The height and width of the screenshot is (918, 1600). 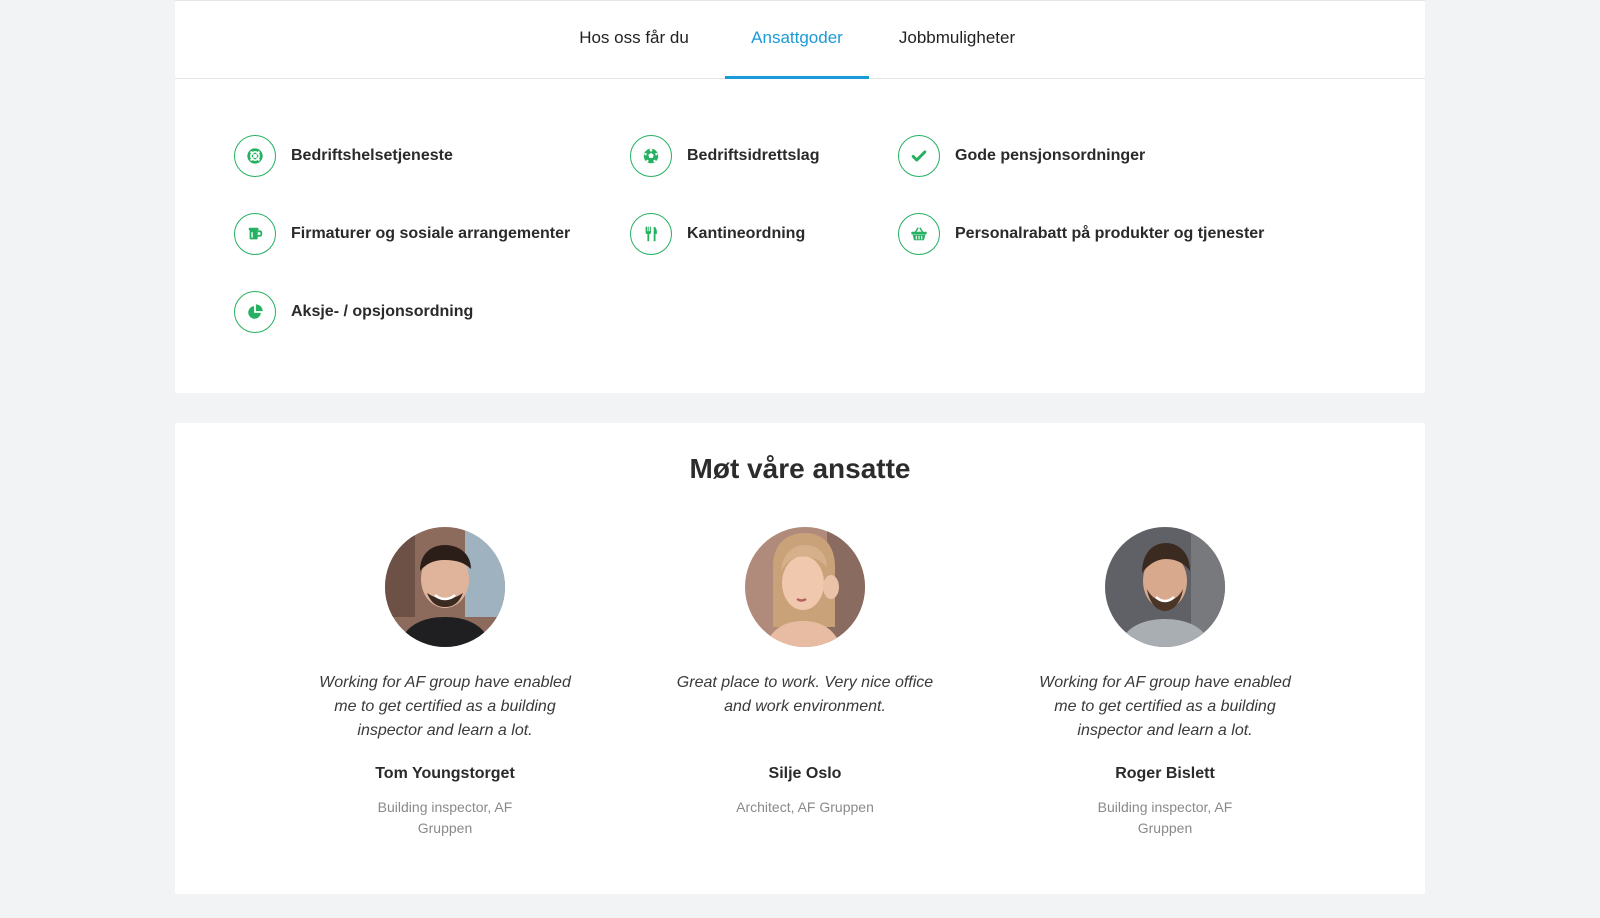 What do you see at coordinates (651, 156) in the screenshot?
I see `soccer-ball-icon` at bounding box center [651, 156].